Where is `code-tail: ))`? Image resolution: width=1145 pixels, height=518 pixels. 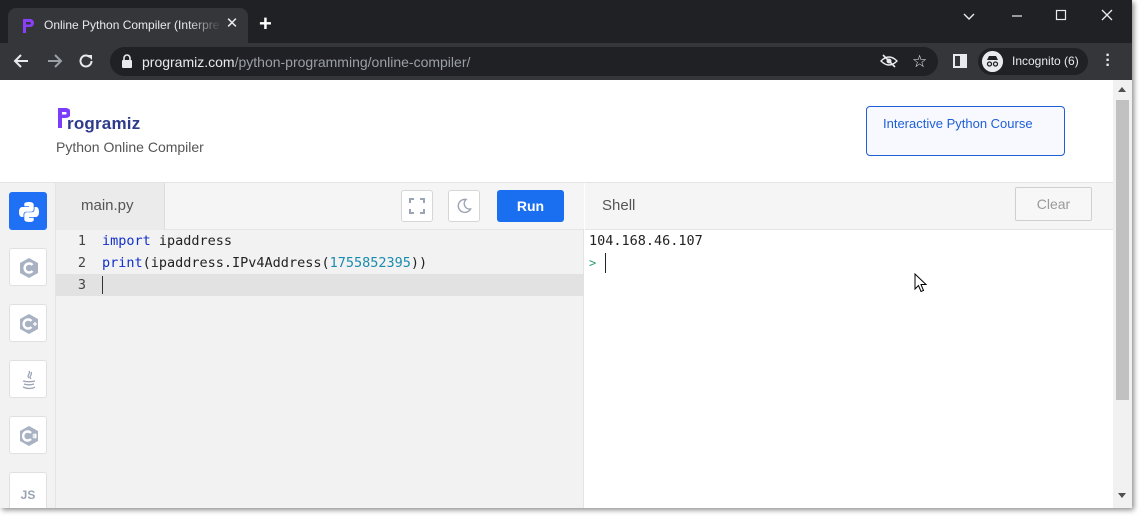
code-tail: )) is located at coordinates (419, 263).